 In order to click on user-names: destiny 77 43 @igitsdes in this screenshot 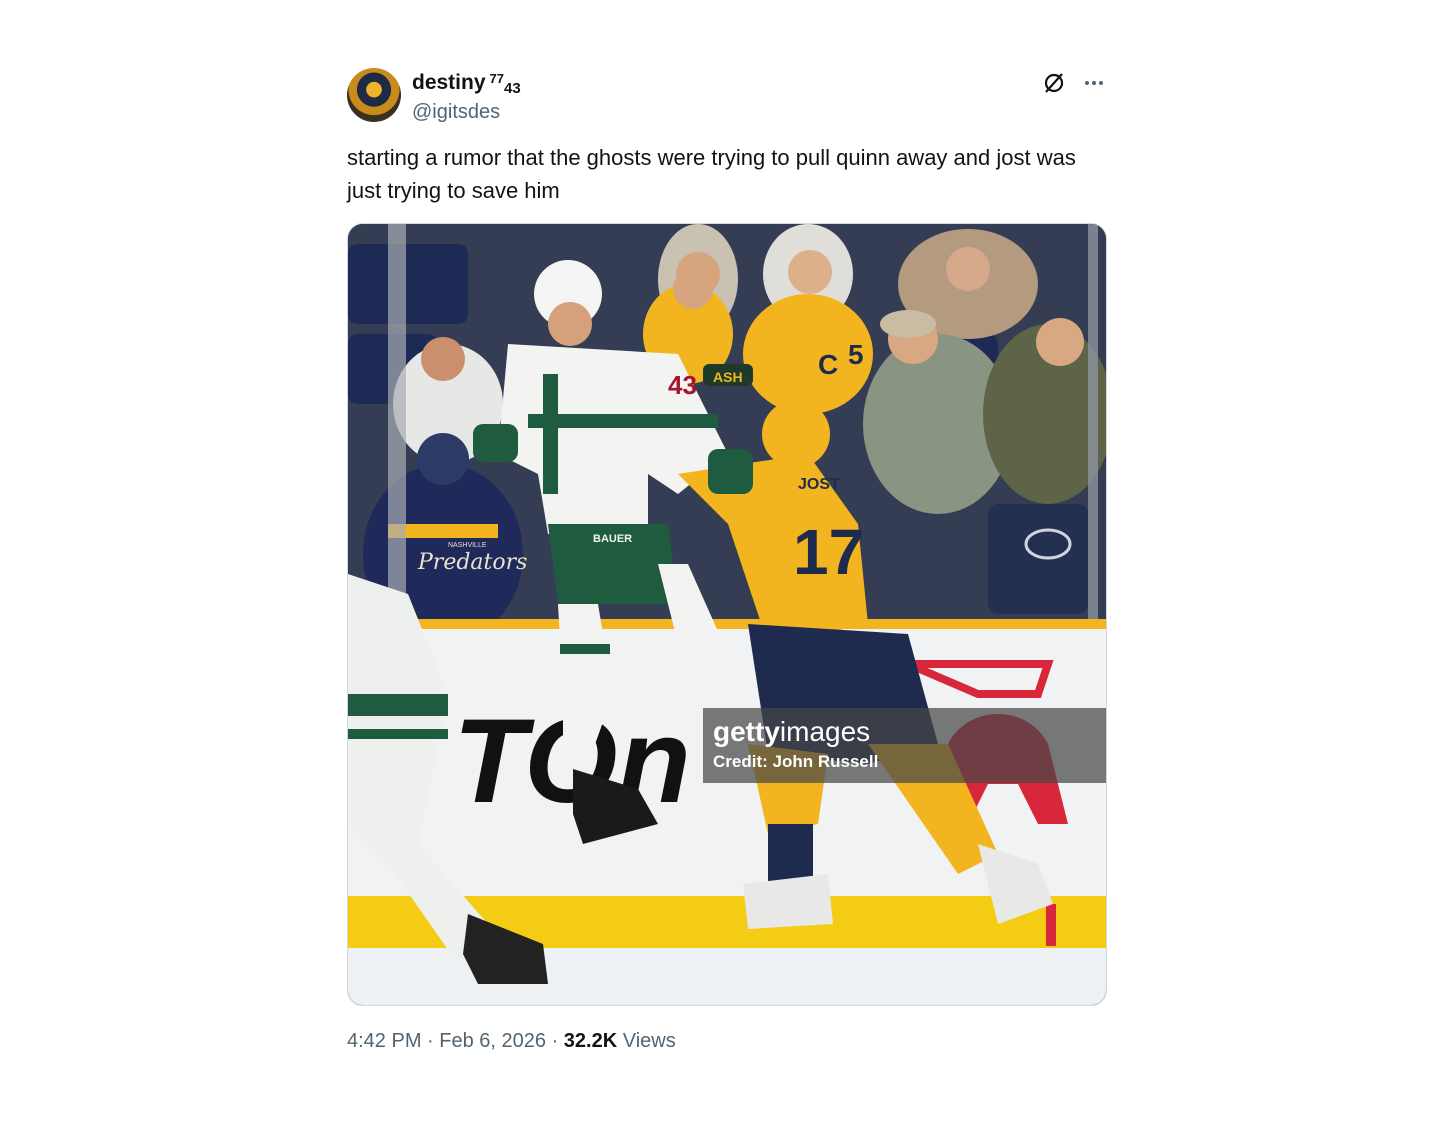, I will do `click(466, 97)`.